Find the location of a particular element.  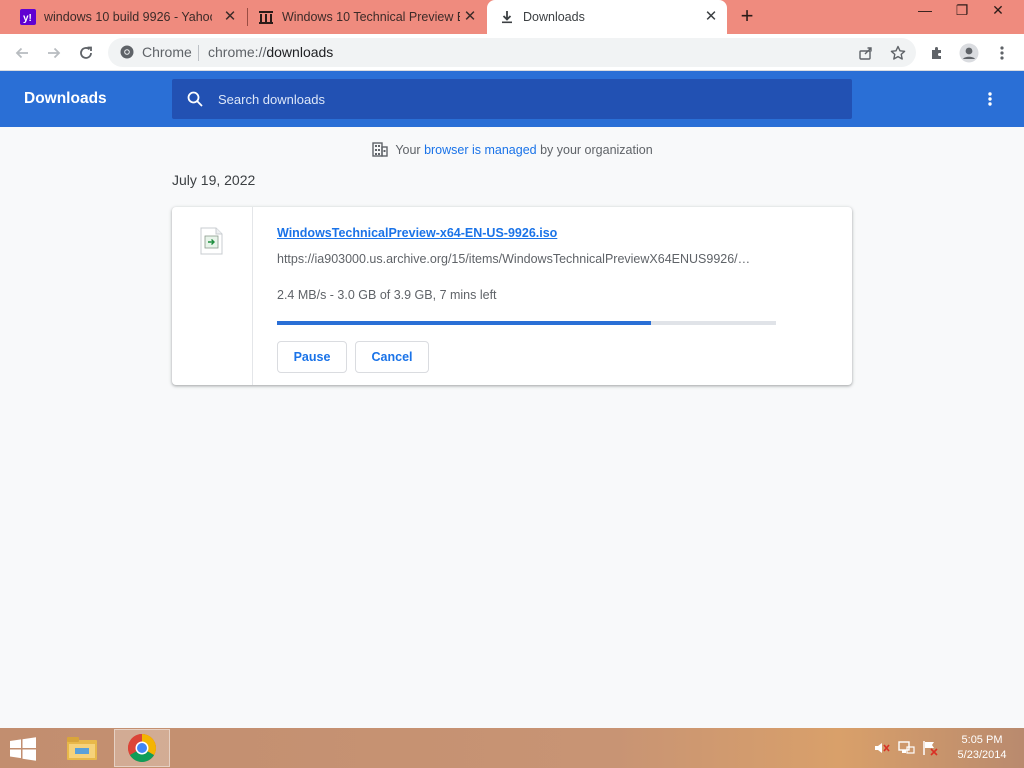

reload-icon is located at coordinates (86, 52).